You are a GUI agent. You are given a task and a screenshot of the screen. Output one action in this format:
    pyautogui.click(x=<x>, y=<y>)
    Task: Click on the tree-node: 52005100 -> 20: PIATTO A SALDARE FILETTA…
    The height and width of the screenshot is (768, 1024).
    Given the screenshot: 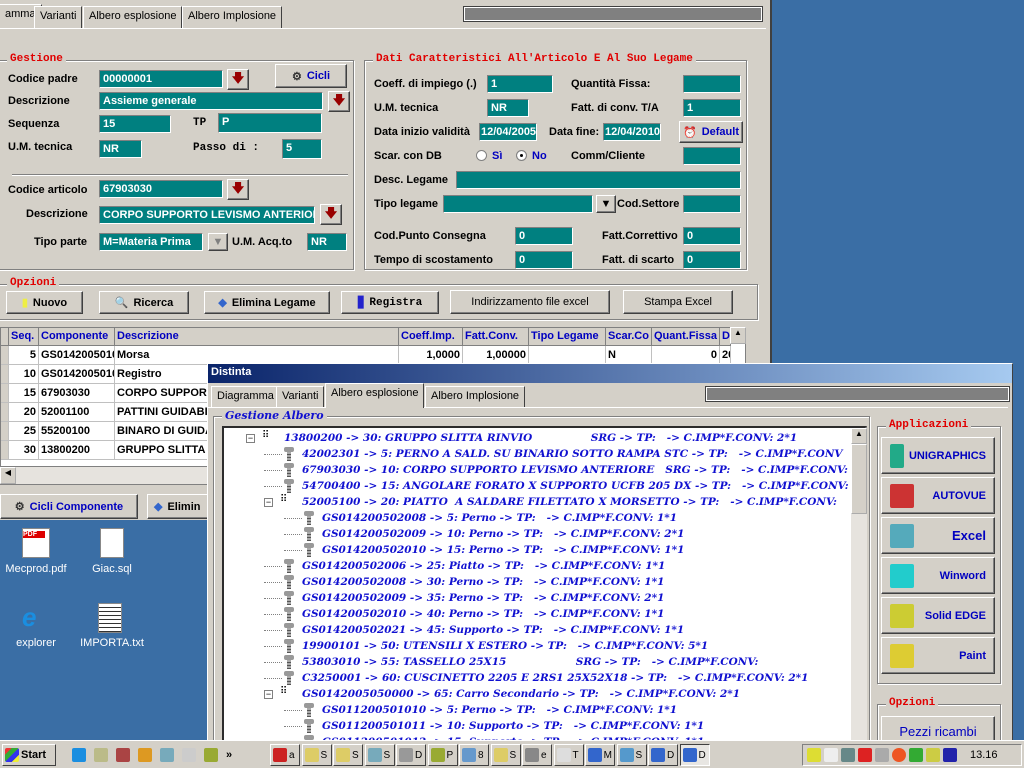 What is the action you would take?
    pyautogui.click(x=569, y=502)
    